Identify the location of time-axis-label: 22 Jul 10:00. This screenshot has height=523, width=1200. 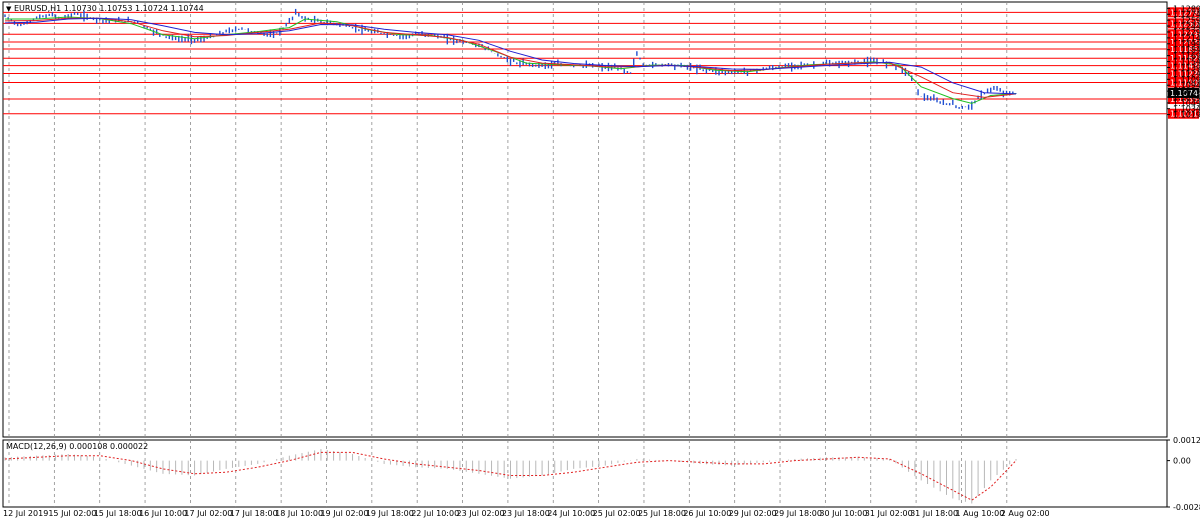
(435, 513).